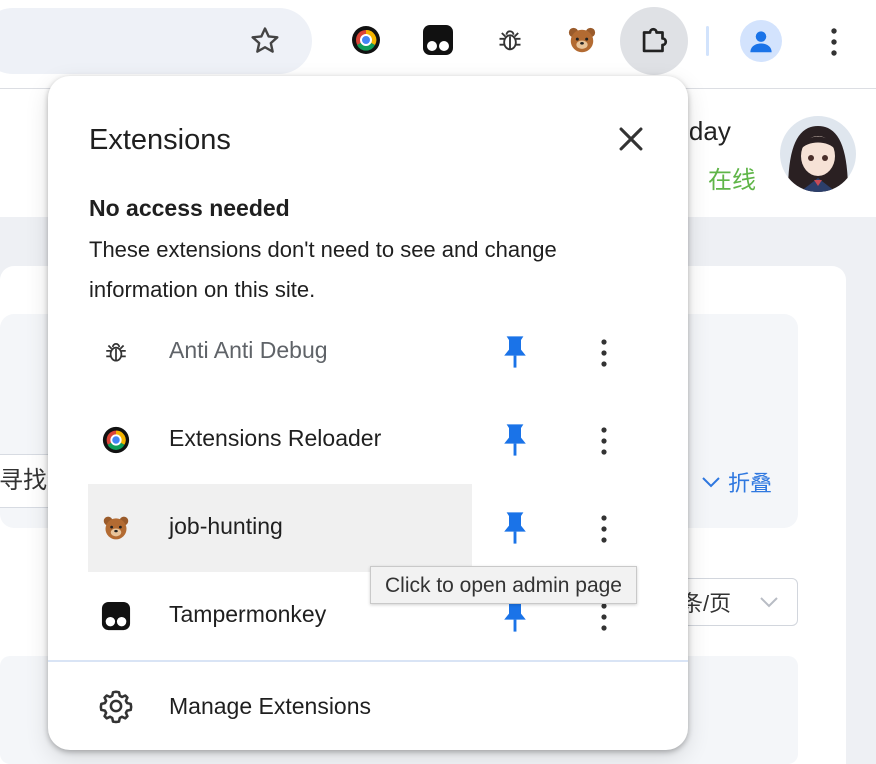 This screenshot has height=764, width=876. Describe the element at coordinates (116, 707) in the screenshot. I see `gear-icon` at that location.